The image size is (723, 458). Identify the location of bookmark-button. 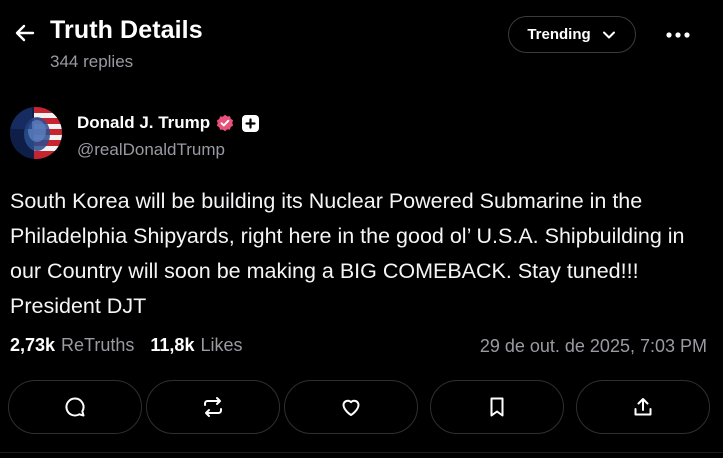
(497, 407).